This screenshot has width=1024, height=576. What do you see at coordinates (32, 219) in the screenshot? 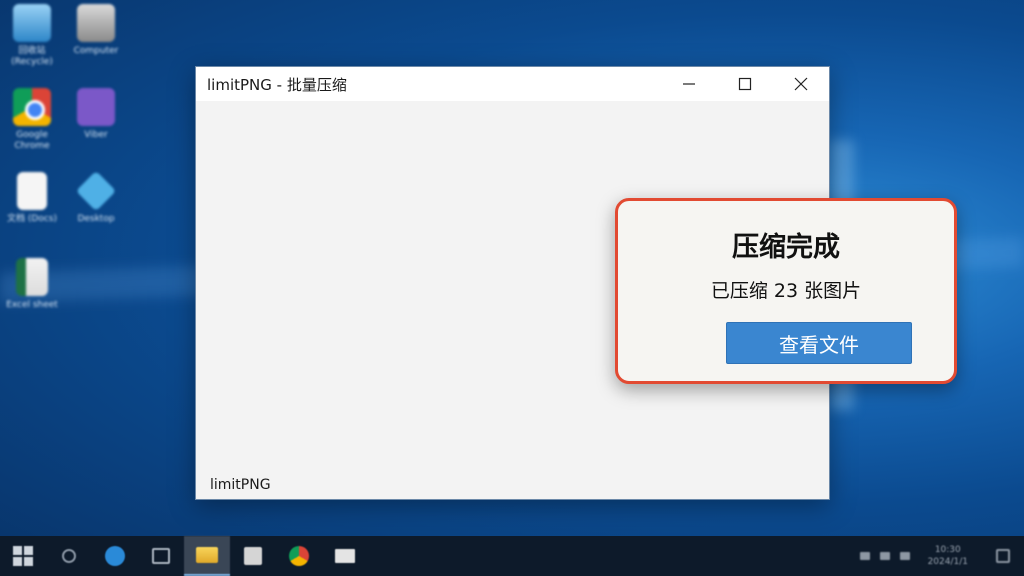
I see `desktop-icon-label: 文档 (Docs)` at bounding box center [32, 219].